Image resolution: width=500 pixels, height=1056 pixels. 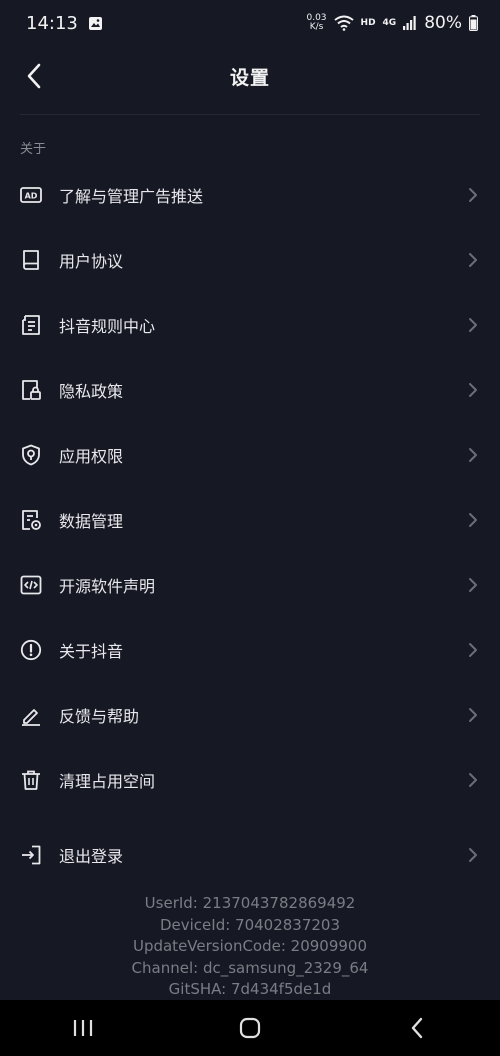 What do you see at coordinates (31, 855) in the screenshot?
I see `logout-icon` at bounding box center [31, 855].